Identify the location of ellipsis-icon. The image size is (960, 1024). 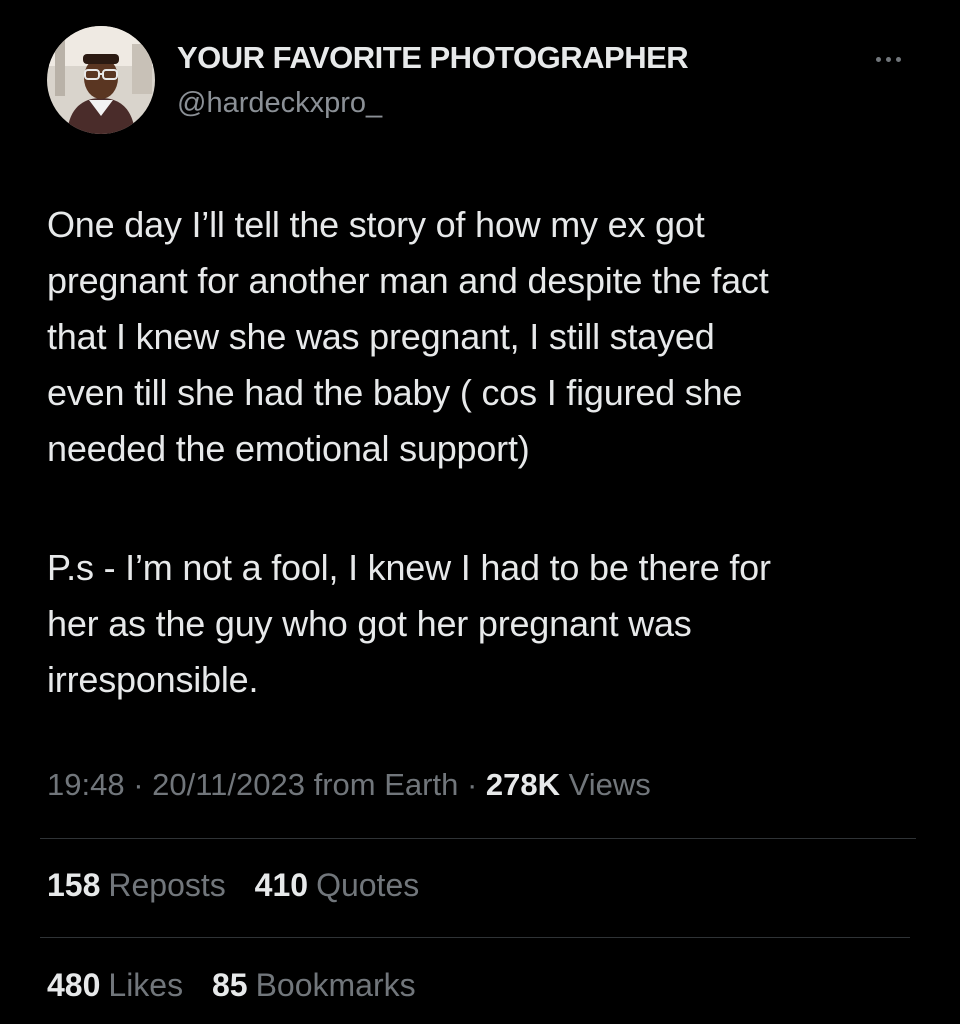
(888, 59).